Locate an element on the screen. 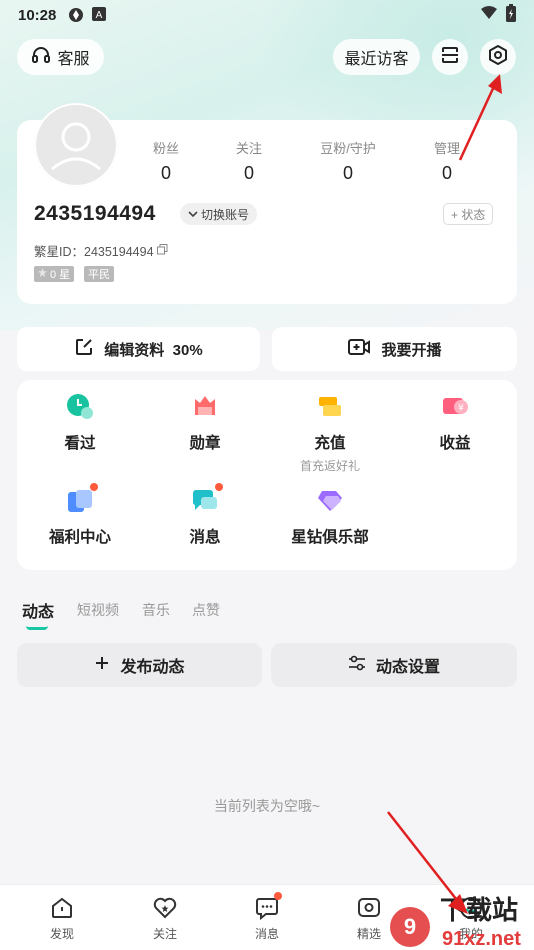 This screenshot has width=534, height=950. stat-label: 管理 is located at coordinates (446, 148).